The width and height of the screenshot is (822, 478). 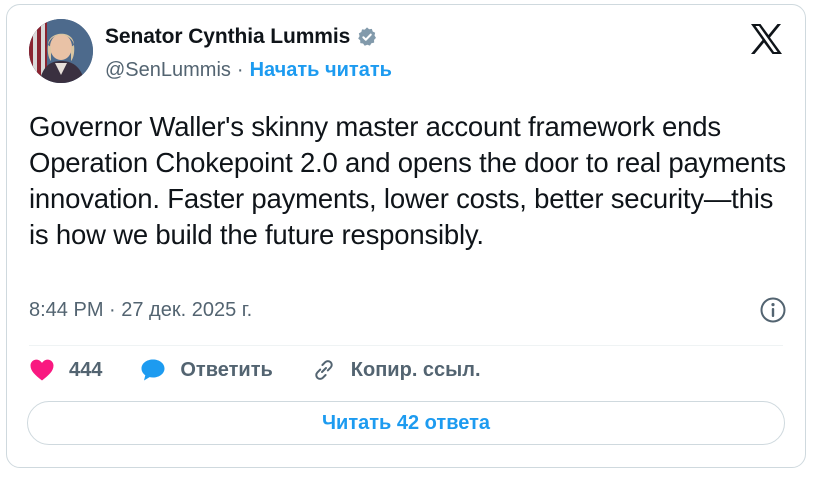 What do you see at coordinates (153, 370) in the screenshot?
I see `speech-bubble-icon` at bounding box center [153, 370].